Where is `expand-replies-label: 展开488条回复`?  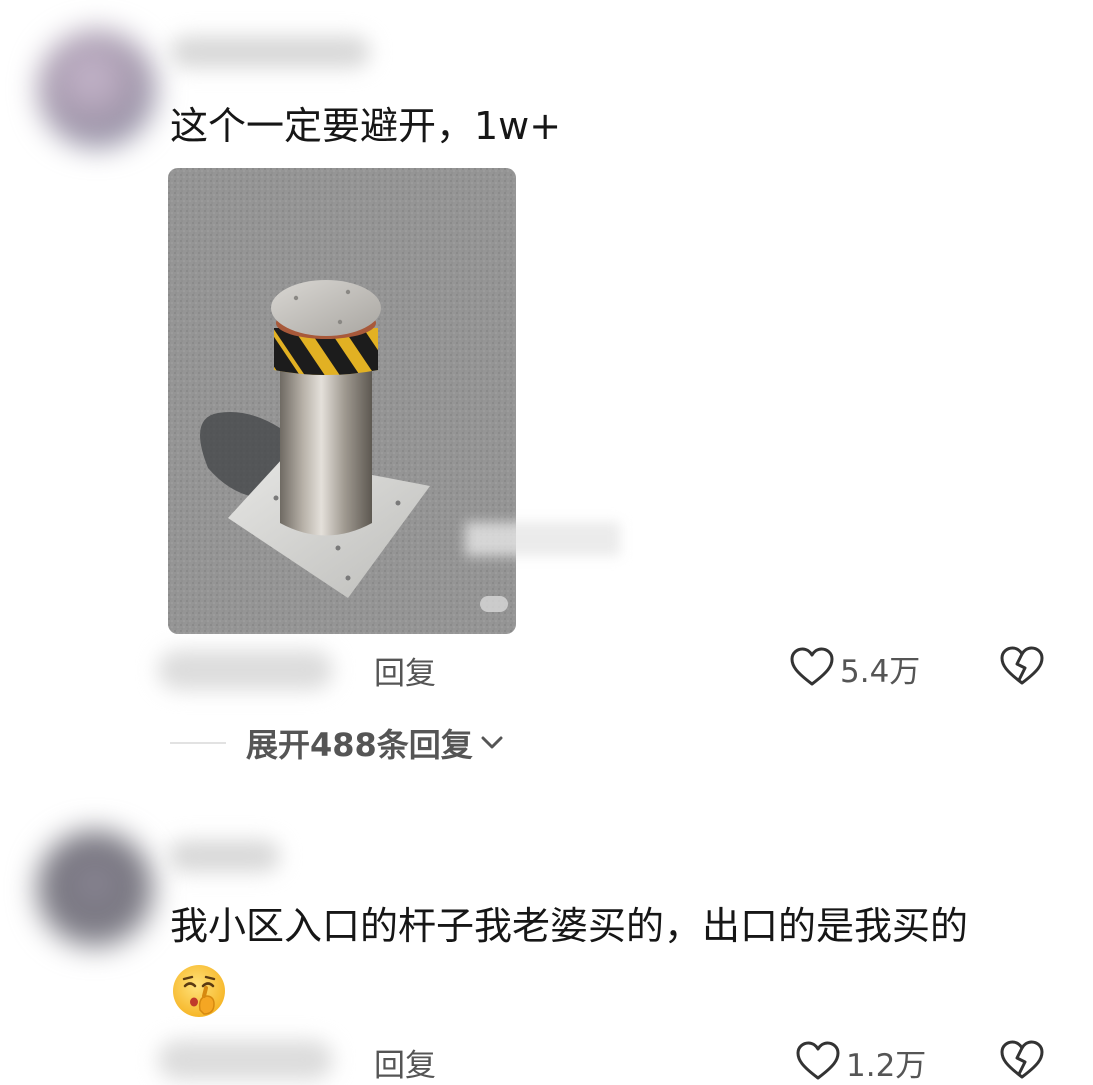
expand-replies-label: 展开488条回复 is located at coordinates (359, 745).